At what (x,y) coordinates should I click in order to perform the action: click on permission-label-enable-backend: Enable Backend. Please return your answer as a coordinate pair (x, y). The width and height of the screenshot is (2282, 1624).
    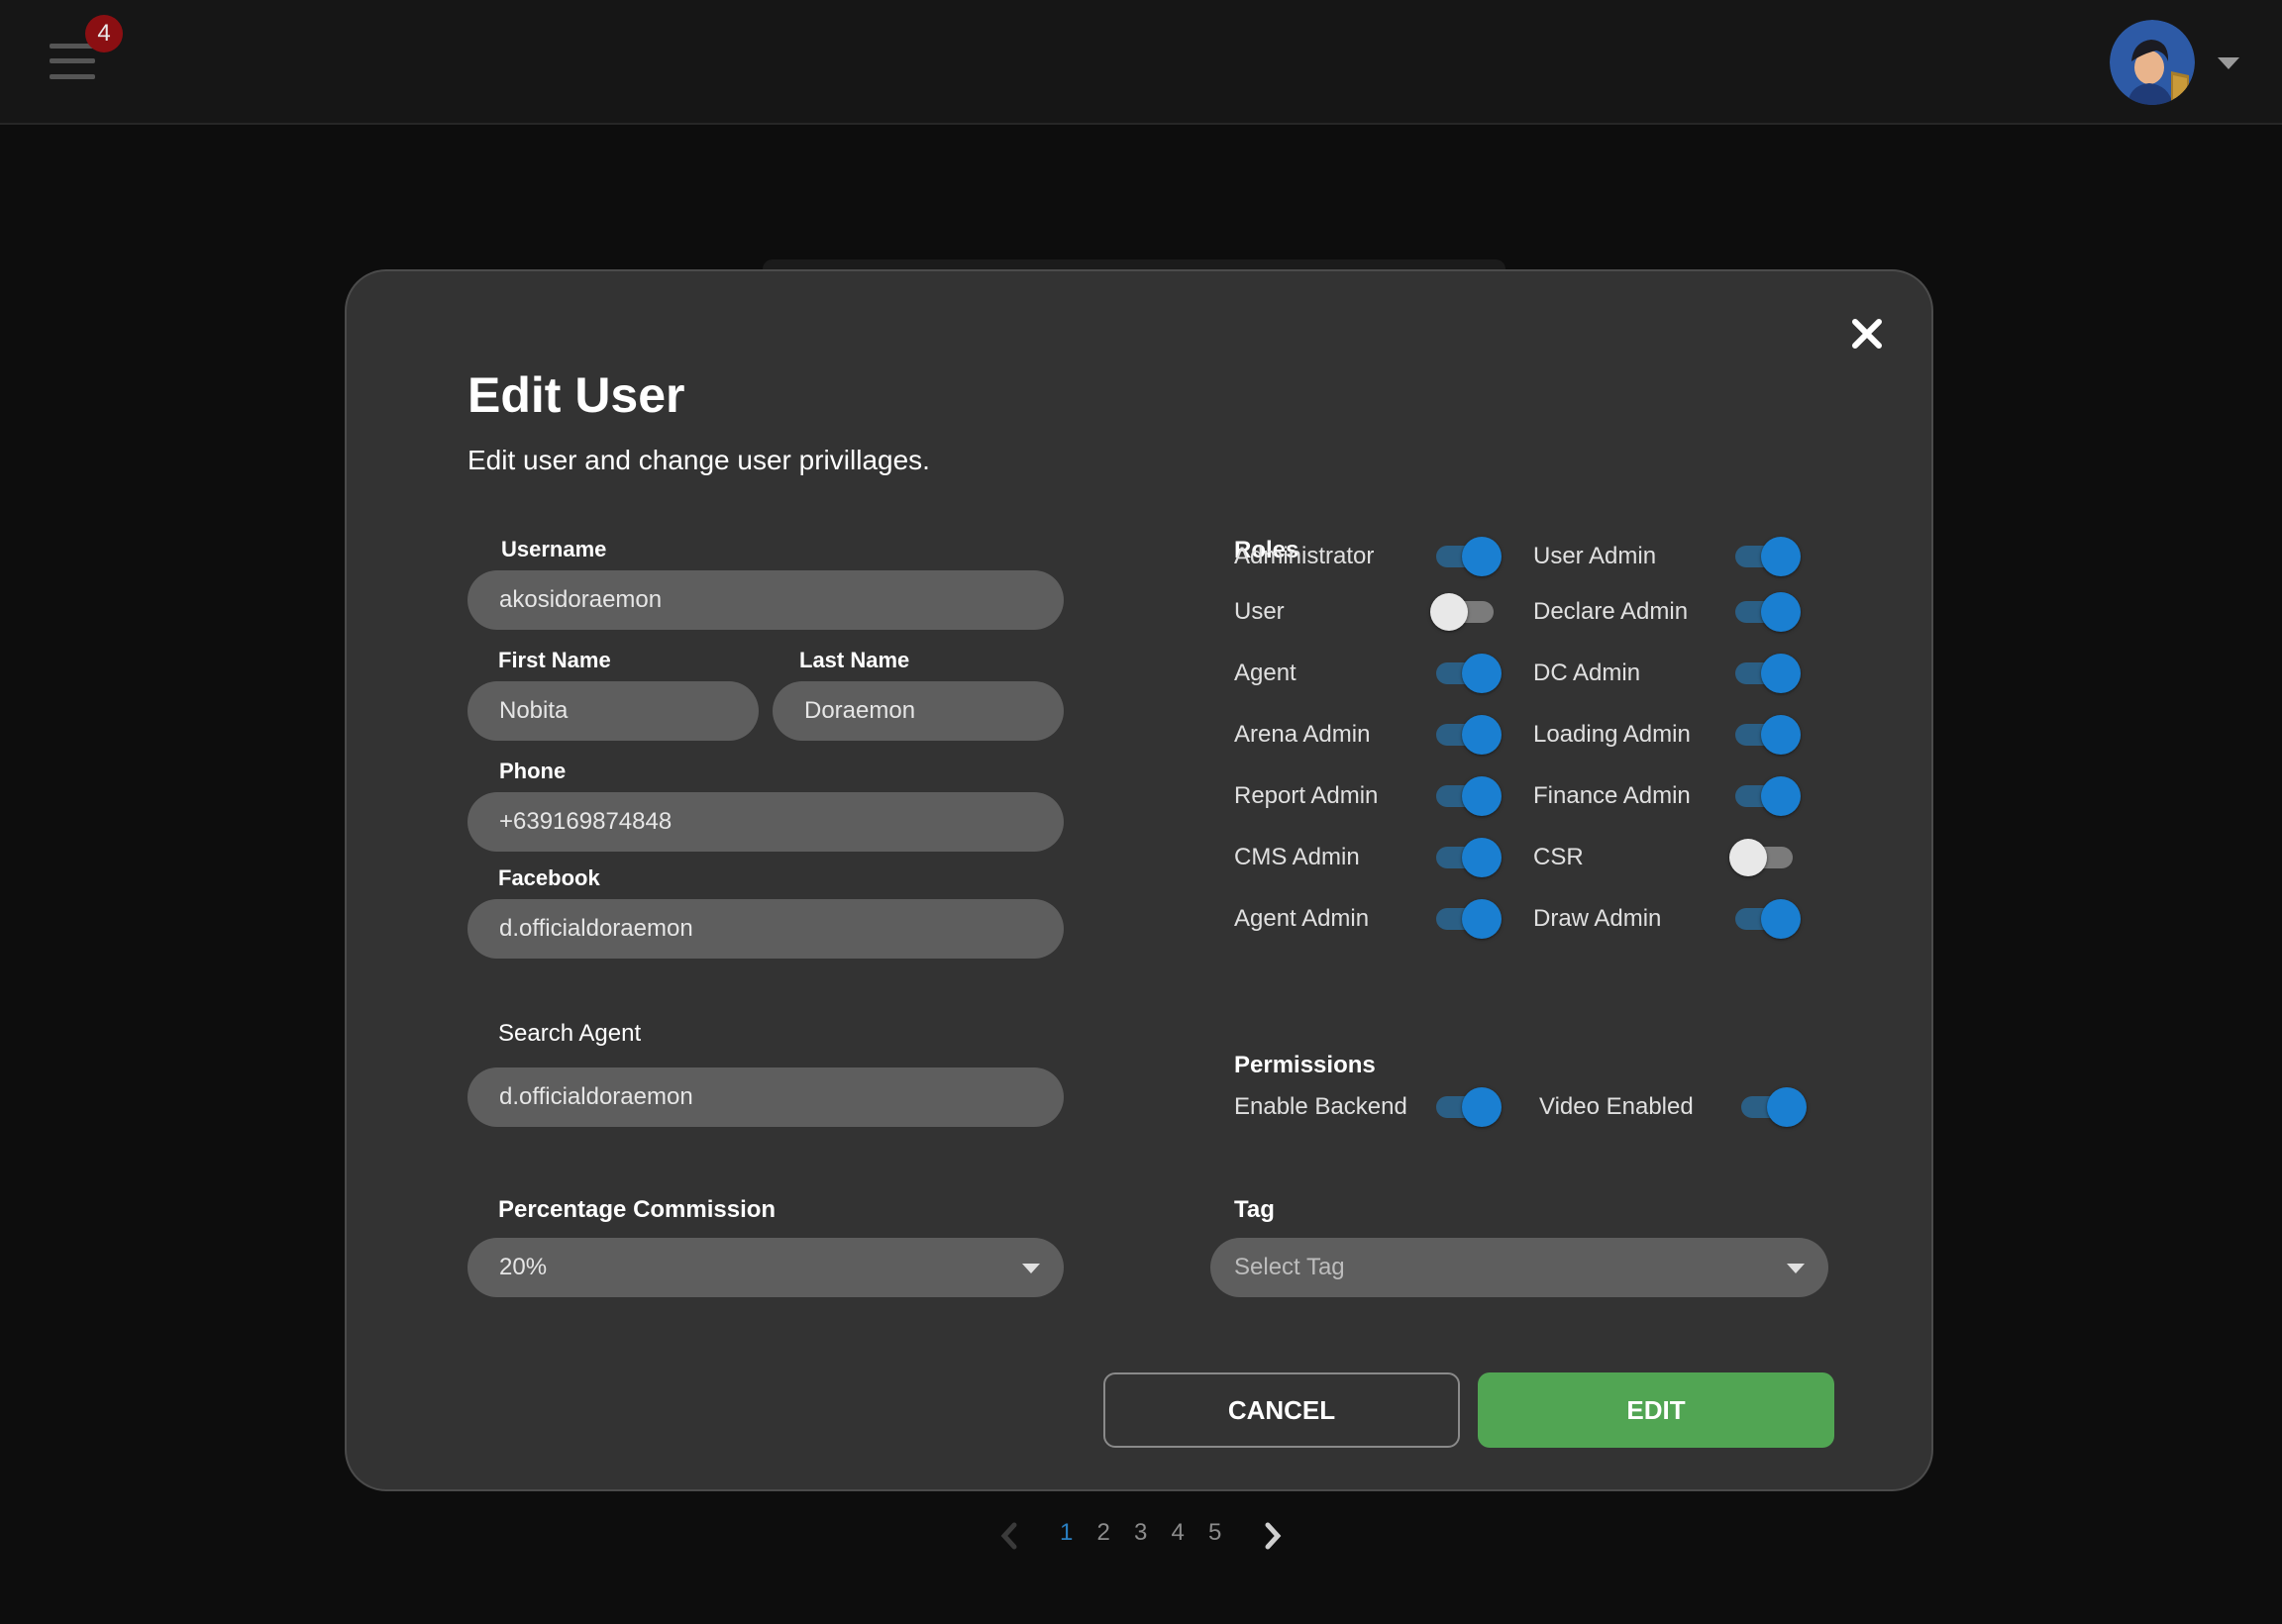
    Looking at the image, I should click on (1320, 1106).